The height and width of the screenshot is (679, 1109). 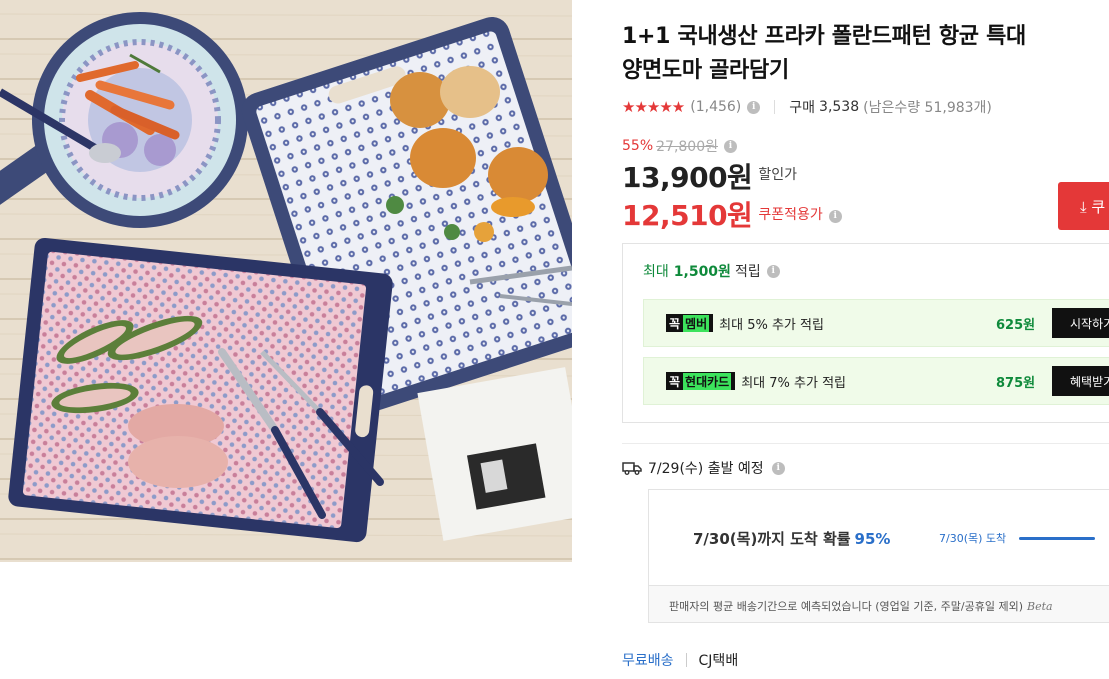 I want to click on reward-head-prefix: 최대, so click(x=656, y=272).